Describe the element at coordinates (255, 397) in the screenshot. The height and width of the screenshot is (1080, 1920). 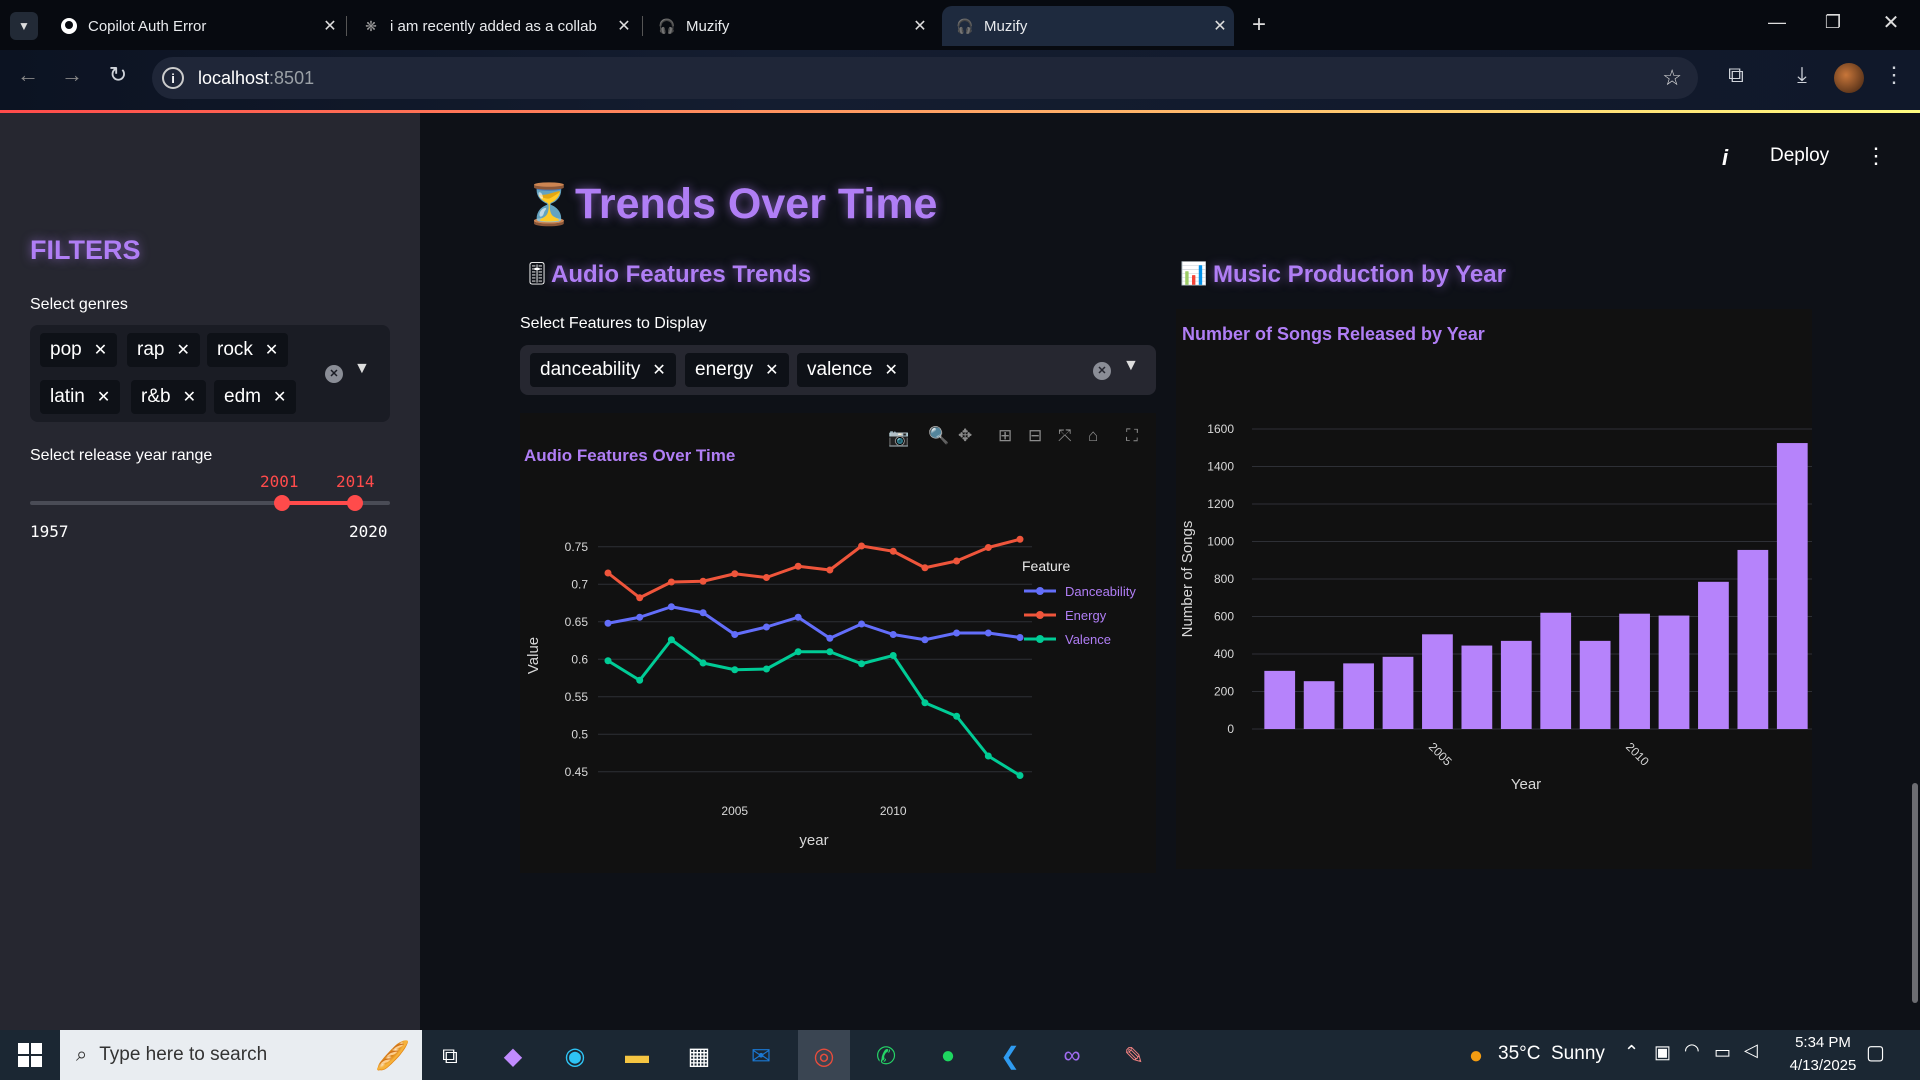
I see `genre-chip: edm ✕` at that location.